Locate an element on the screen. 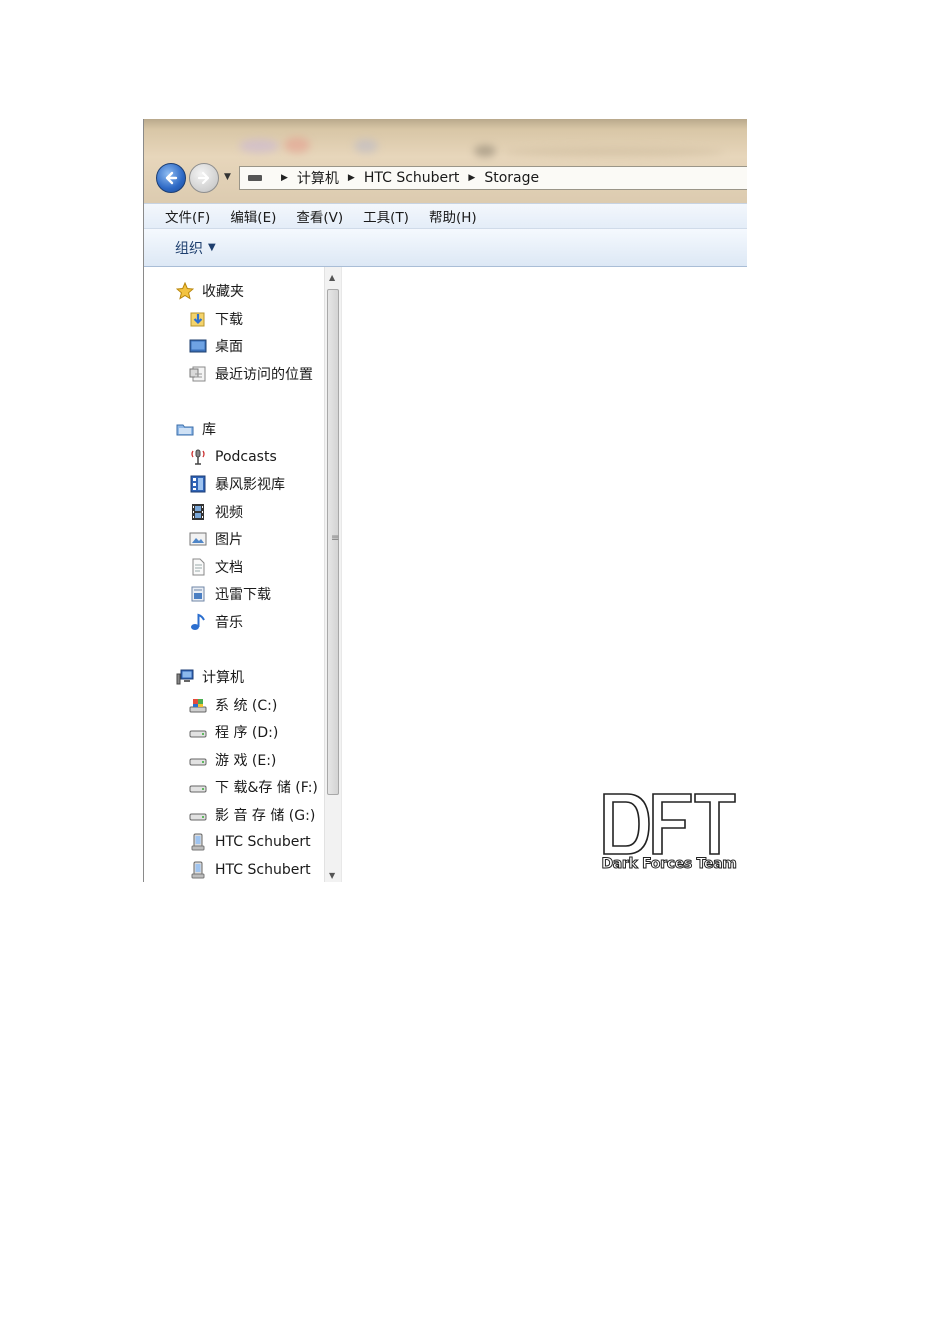  scroll-thumb: ≡ is located at coordinates (333, 542).